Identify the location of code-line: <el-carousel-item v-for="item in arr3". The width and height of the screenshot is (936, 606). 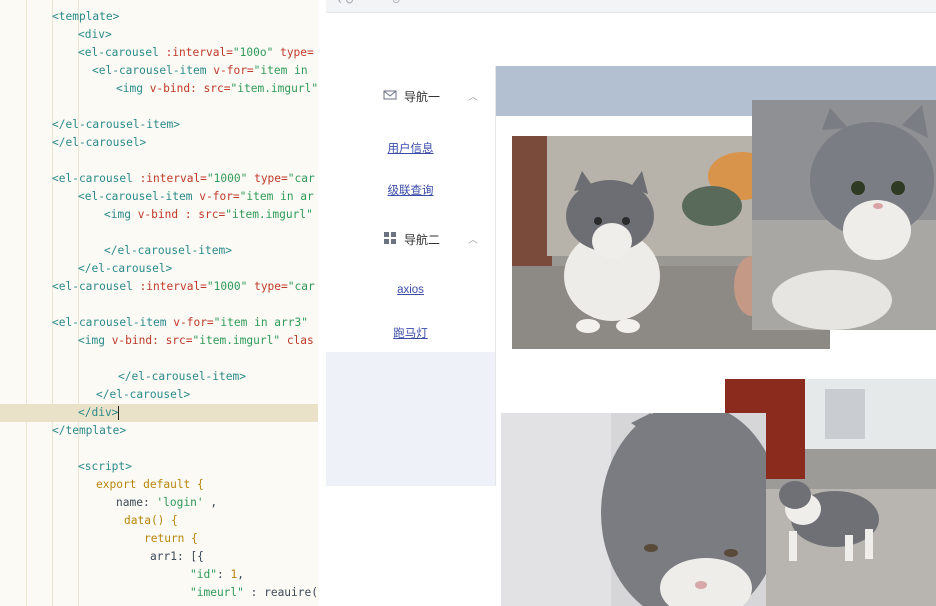
(159, 323).